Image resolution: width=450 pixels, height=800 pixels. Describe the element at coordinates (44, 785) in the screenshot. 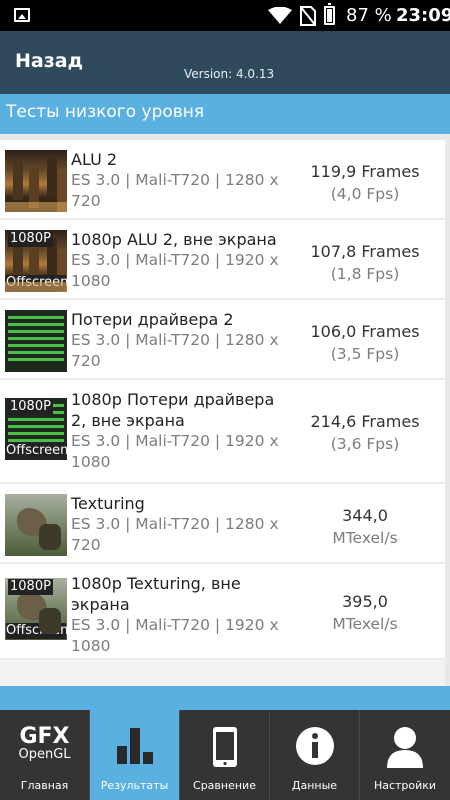

I see `nav-label: Главная` at that location.